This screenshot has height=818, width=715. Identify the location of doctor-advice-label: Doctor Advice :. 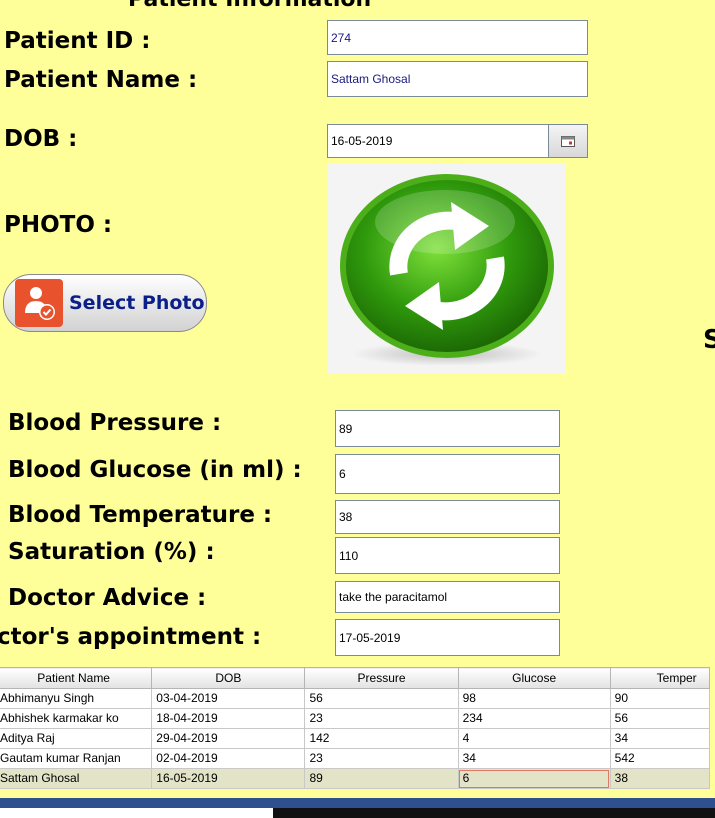
(107, 598).